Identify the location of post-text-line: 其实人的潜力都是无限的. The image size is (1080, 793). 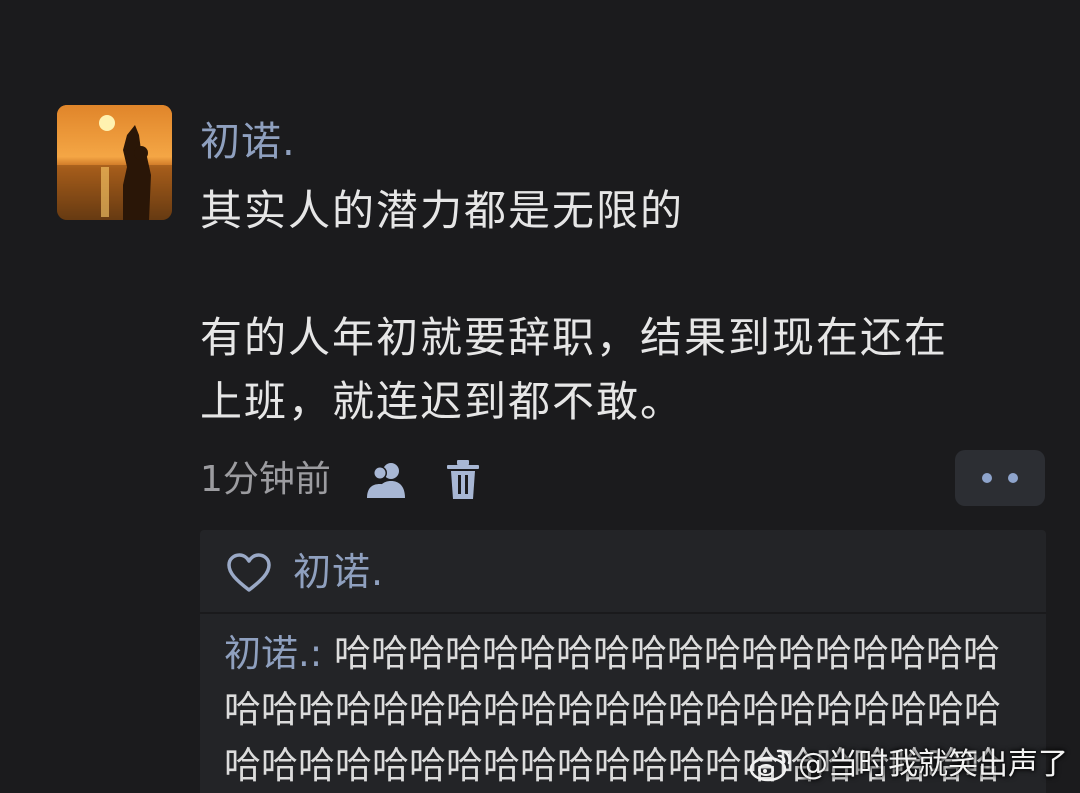
(442, 210).